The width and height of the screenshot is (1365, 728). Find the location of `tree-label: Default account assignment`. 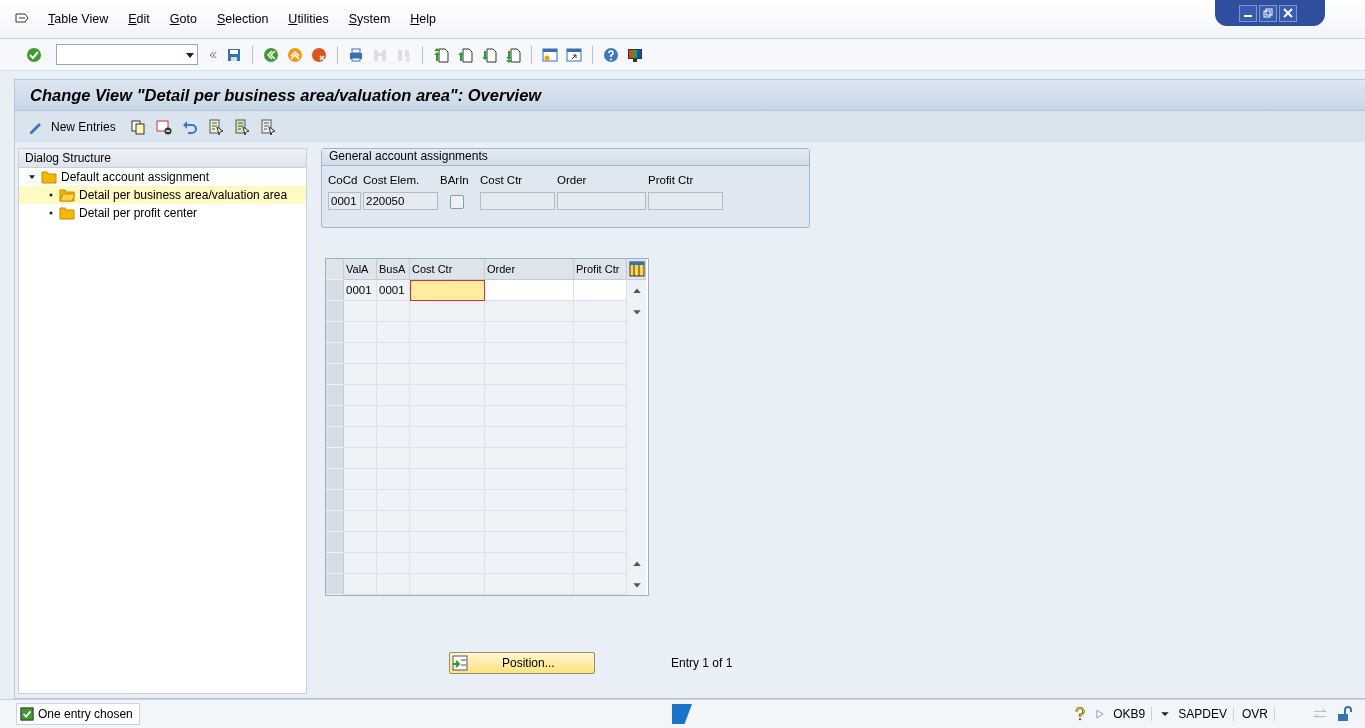

tree-label: Default account assignment is located at coordinates (135, 177).